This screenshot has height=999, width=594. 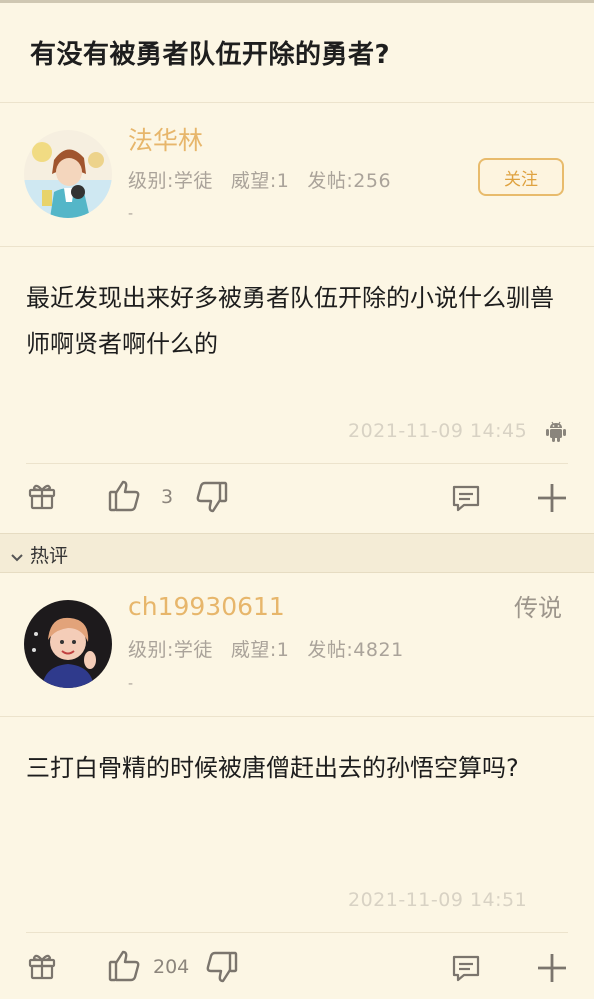 What do you see at coordinates (297, 463) in the screenshot?
I see `post-action-divider` at bounding box center [297, 463].